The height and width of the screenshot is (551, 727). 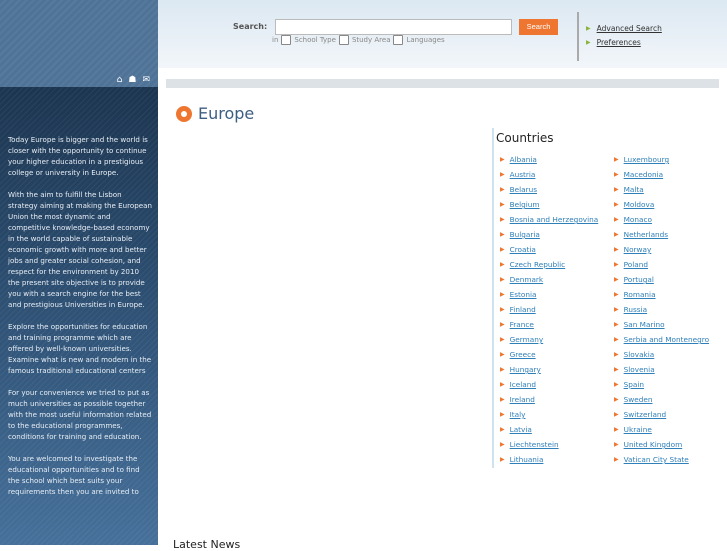 I want to click on country-link: Denmark, so click(x=527, y=279).